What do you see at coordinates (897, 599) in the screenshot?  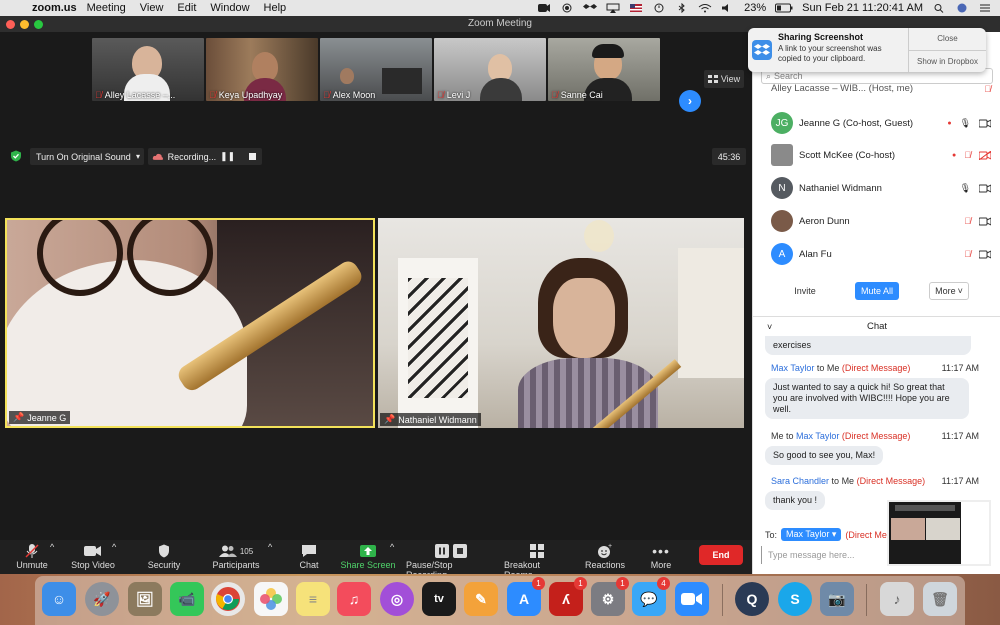 I see `music-folder-icon: ♪` at bounding box center [897, 599].